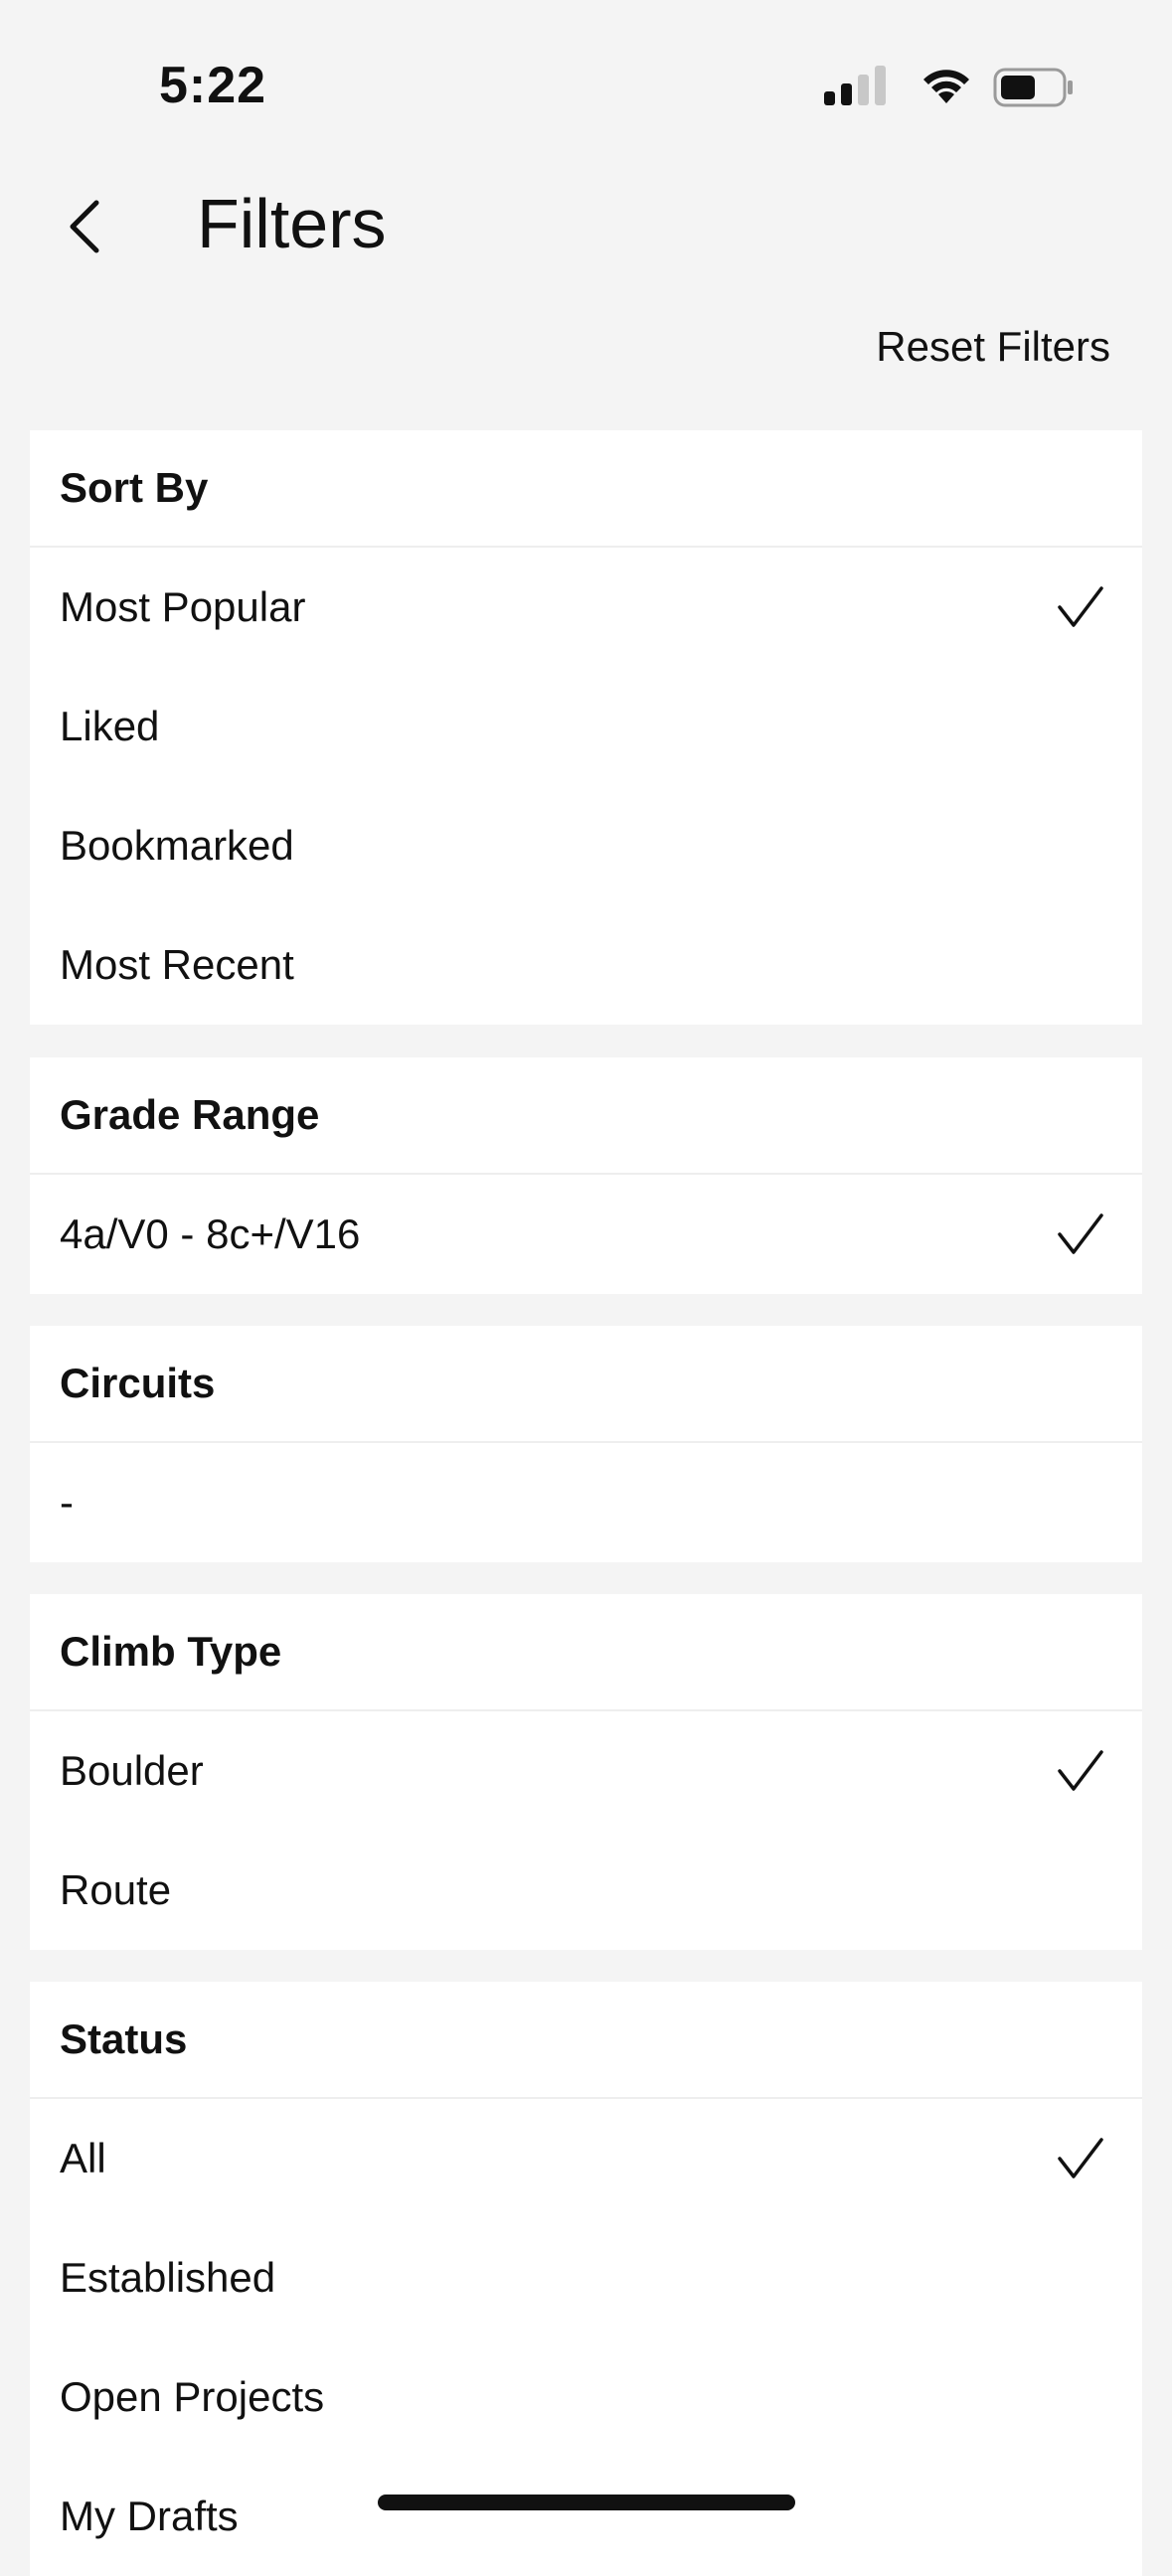 Image resolution: width=1172 pixels, height=2576 pixels. Describe the element at coordinates (586, 1502) in the screenshot. I see `option-circuit: -` at that location.